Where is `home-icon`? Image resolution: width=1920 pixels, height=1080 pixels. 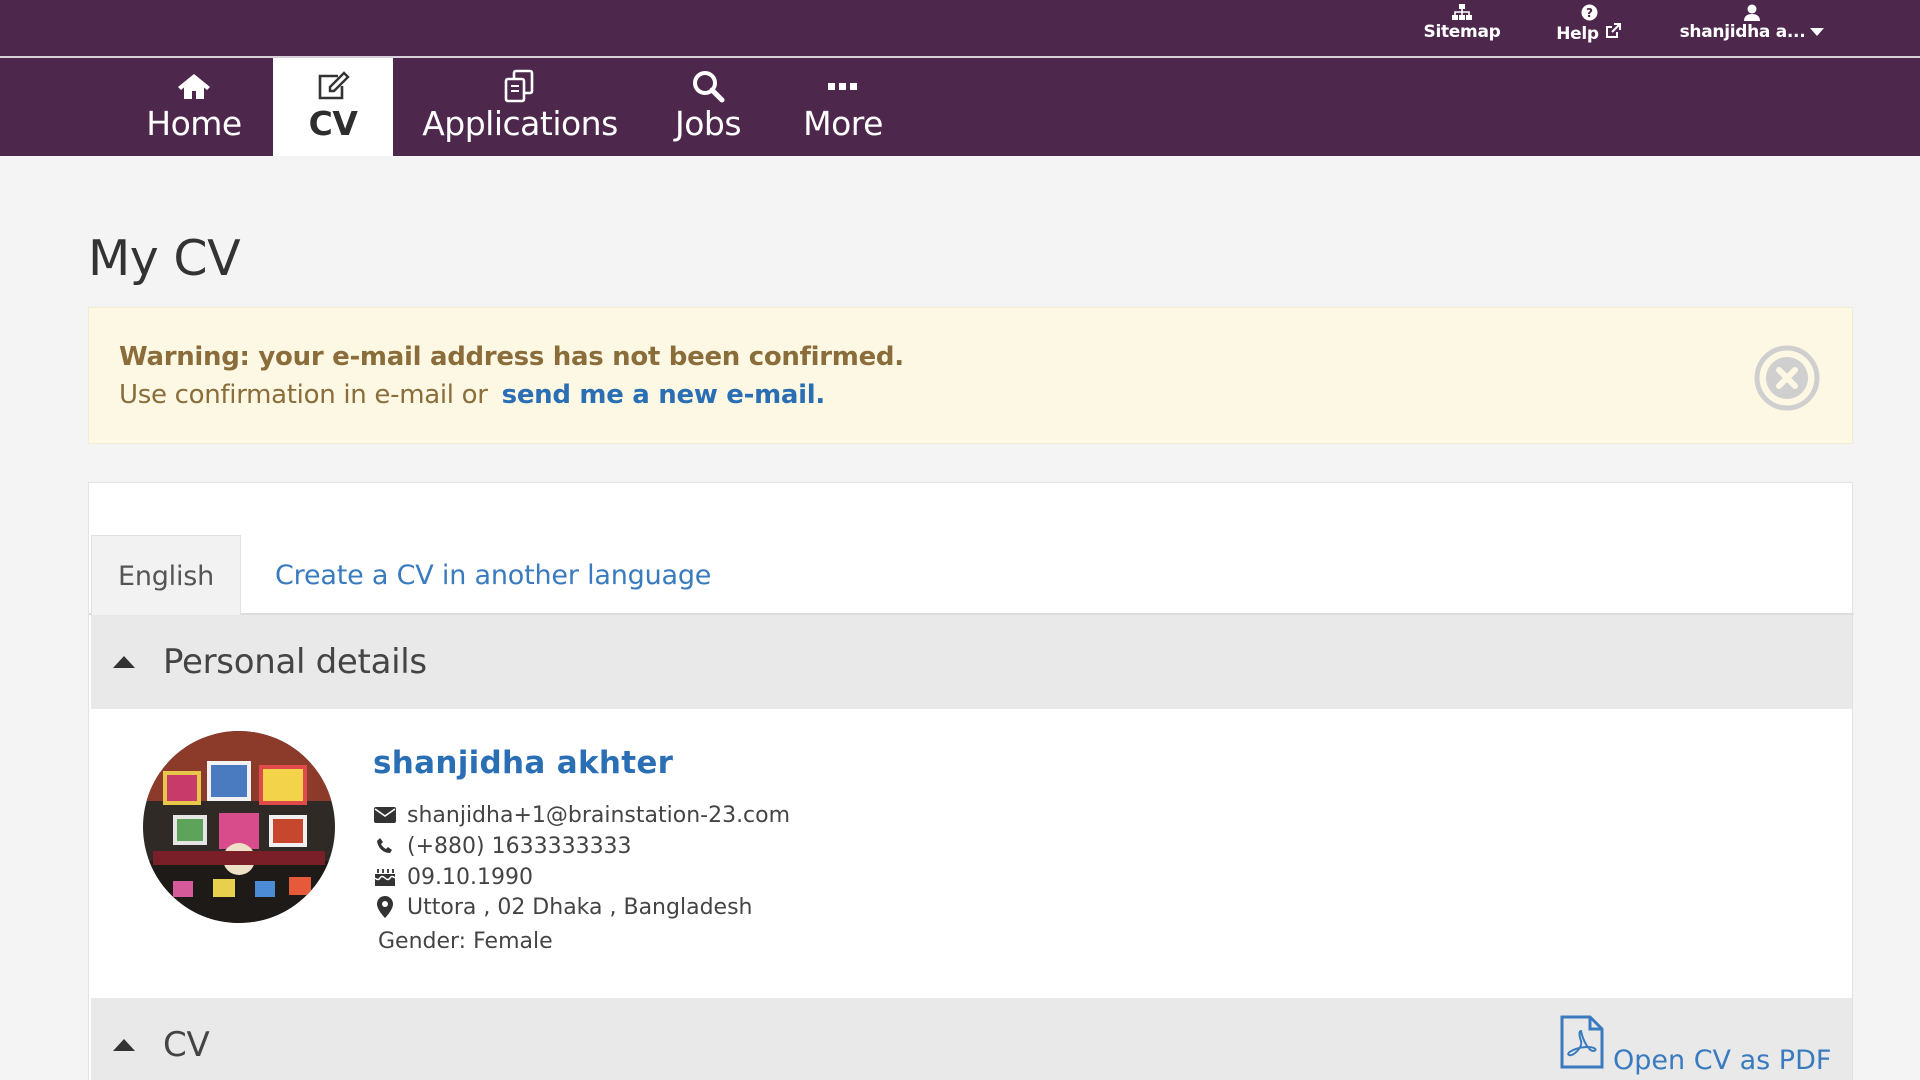 home-icon is located at coordinates (194, 86).